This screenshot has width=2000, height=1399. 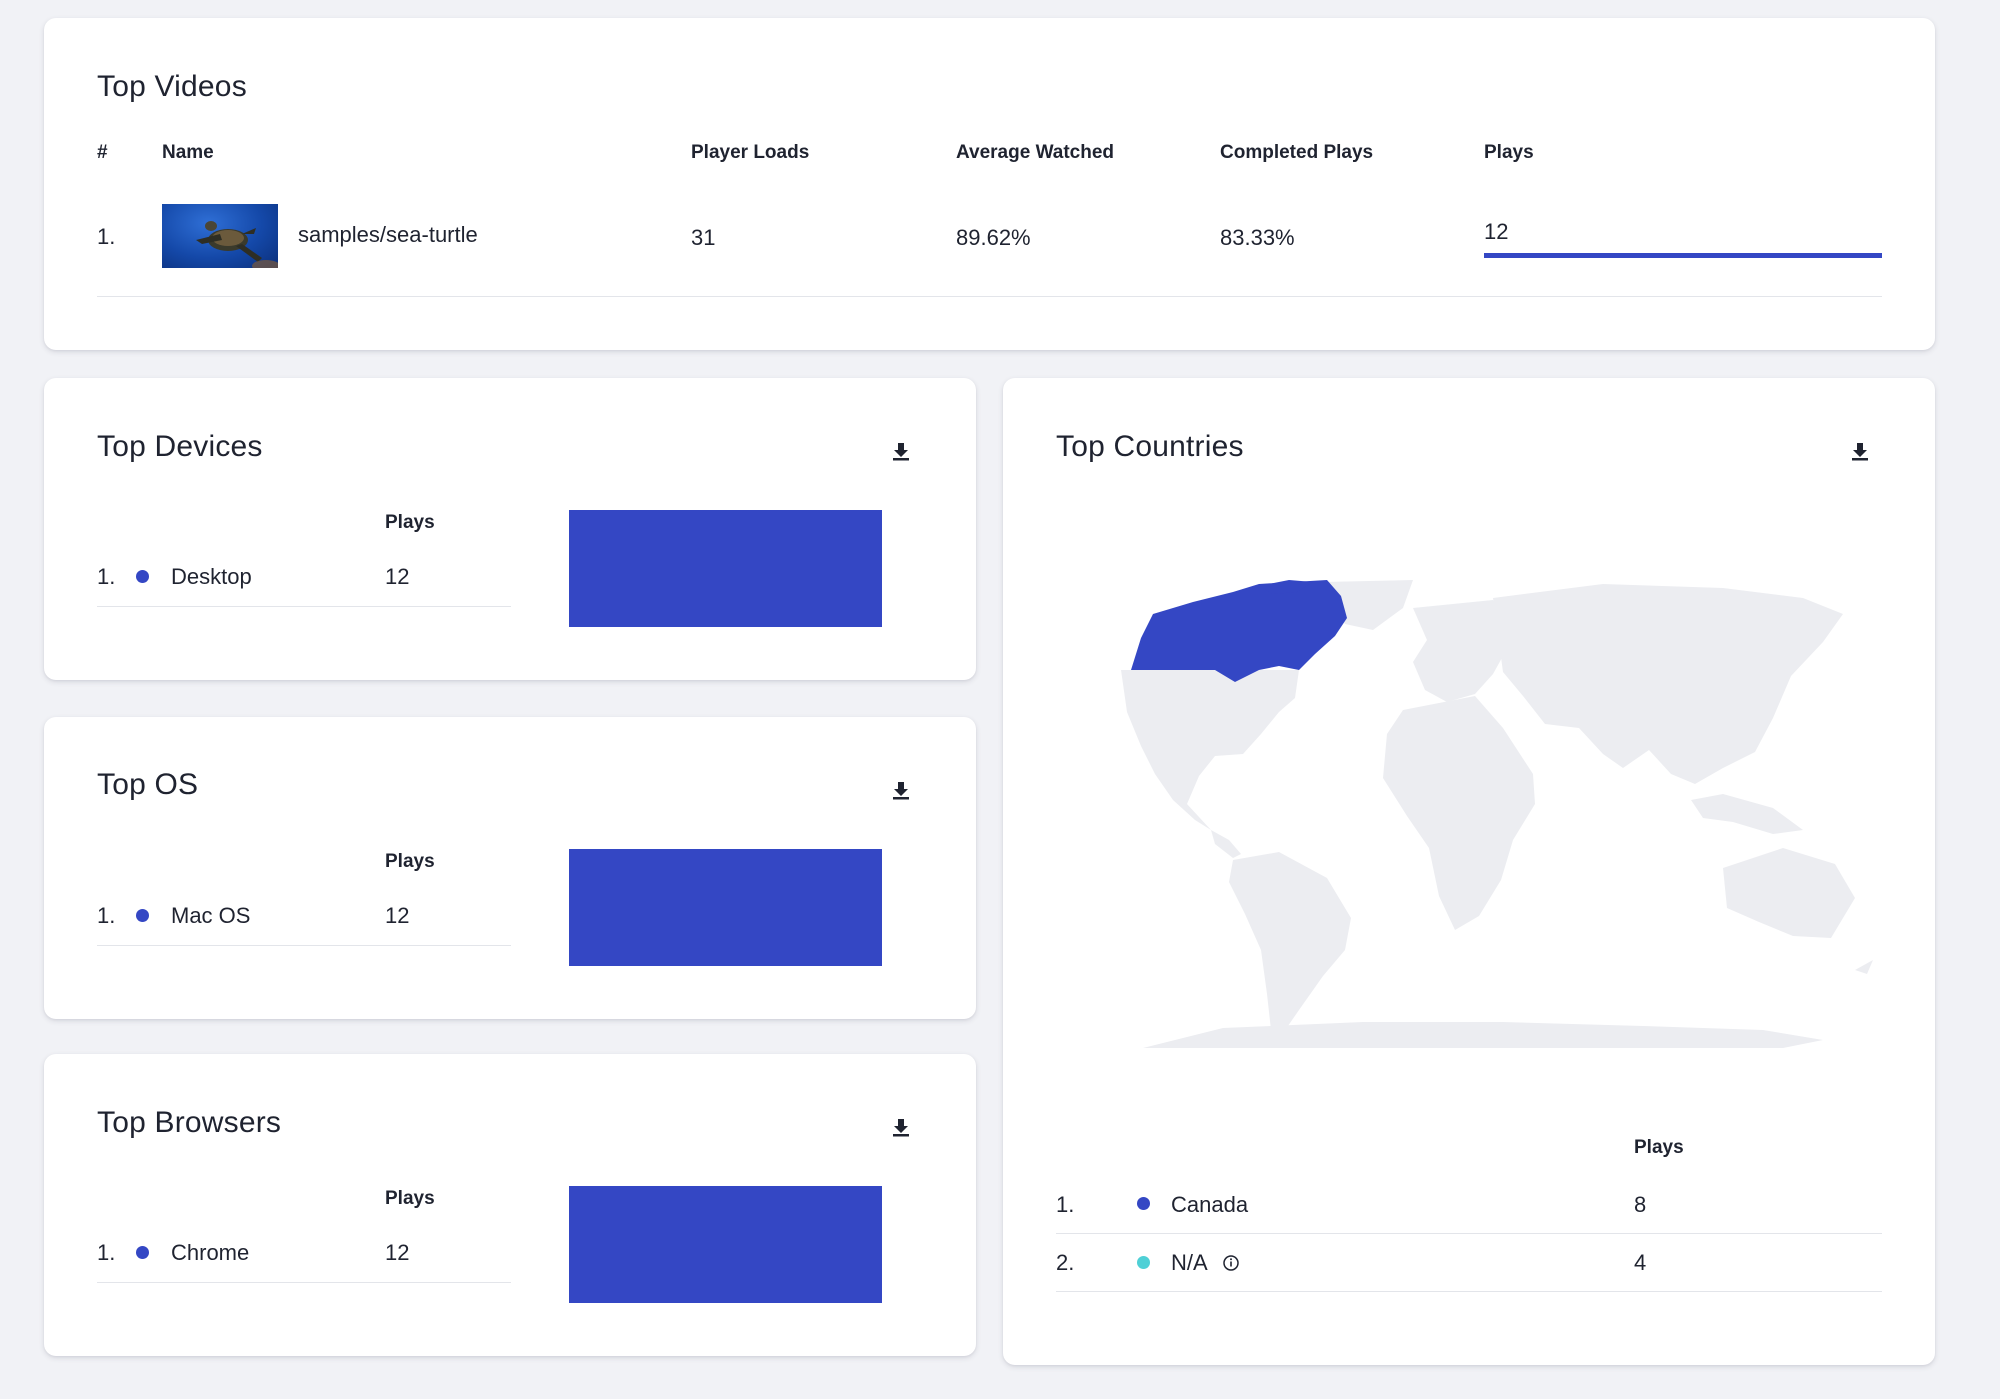 What do you see at coordinates (1210, 1204) in the screenshot?
I see `country-label: Canada` at bounding box center [1210, 1204].